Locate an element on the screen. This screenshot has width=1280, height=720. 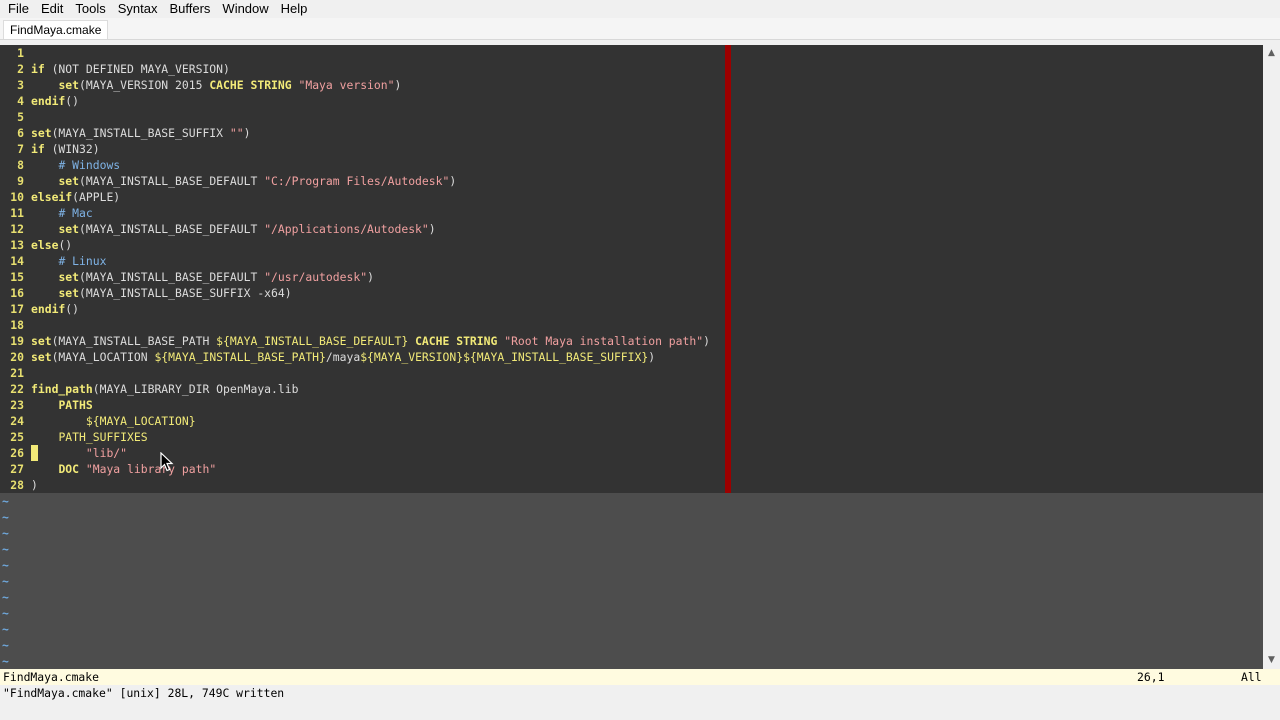
line-number: 13 is located at coordinates (17, 245).